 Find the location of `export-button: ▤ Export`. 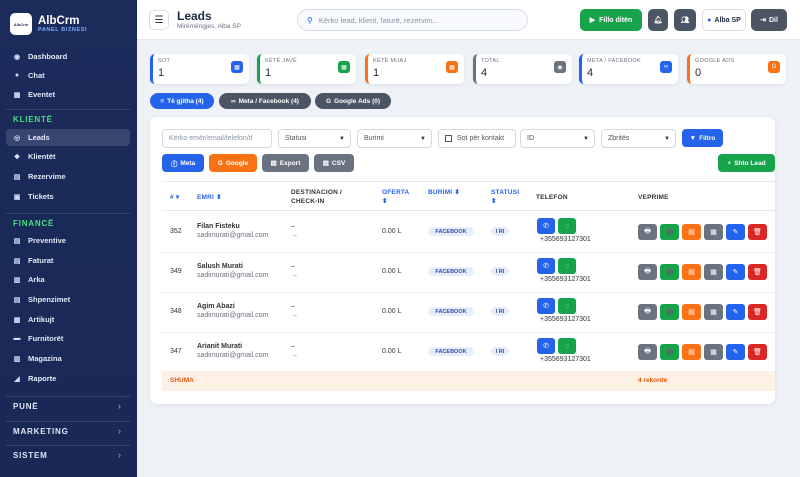

export-button: ▤ Export is located at coordinates (285, 163).